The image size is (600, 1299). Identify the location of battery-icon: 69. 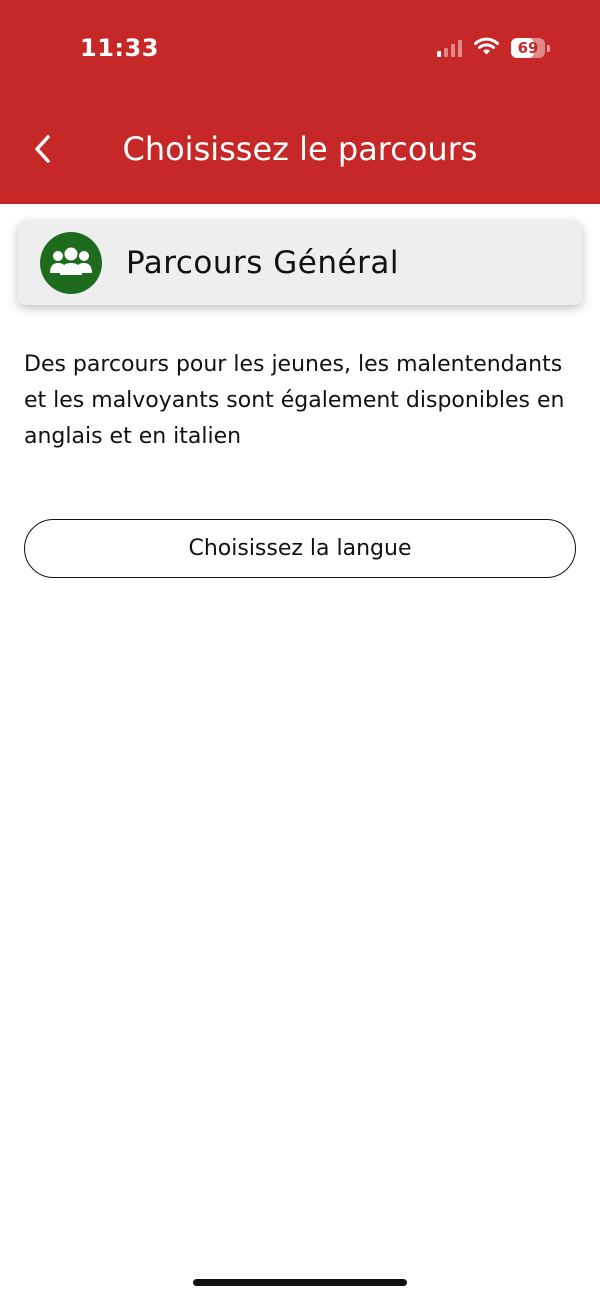
(528, 48).